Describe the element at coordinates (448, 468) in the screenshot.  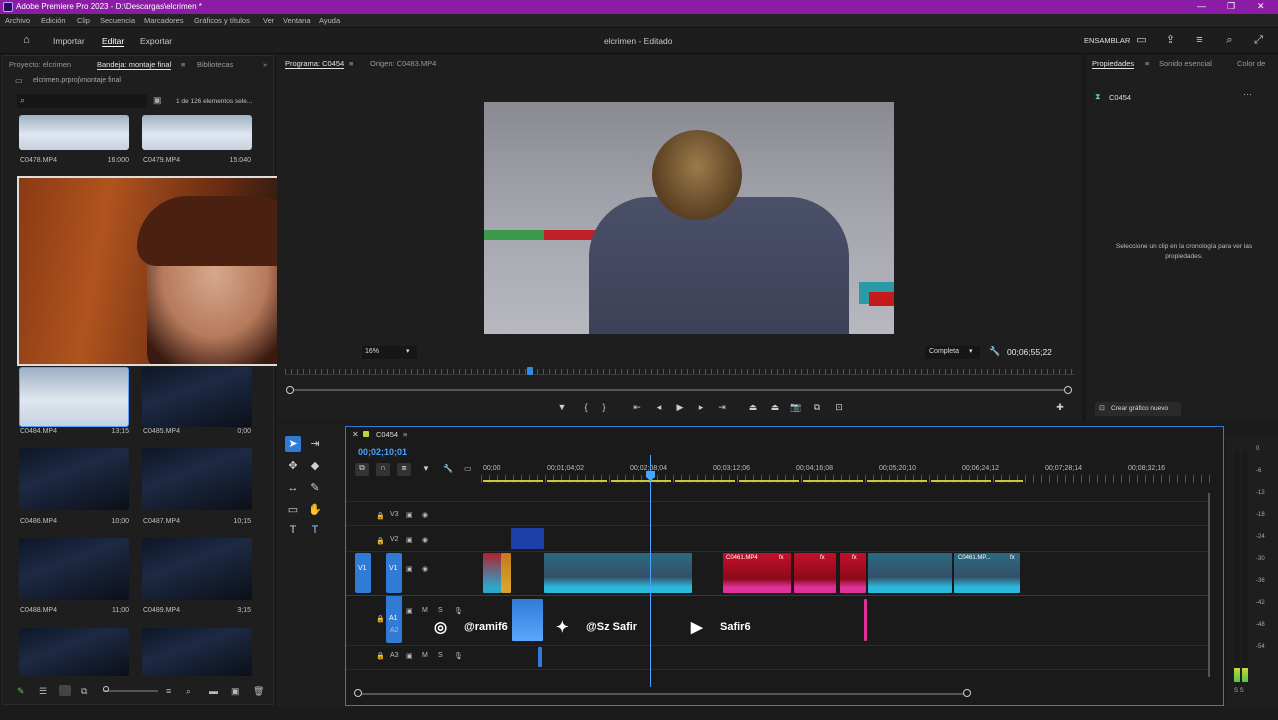
I see `timeline-settings-icon: 🔧` at that location.